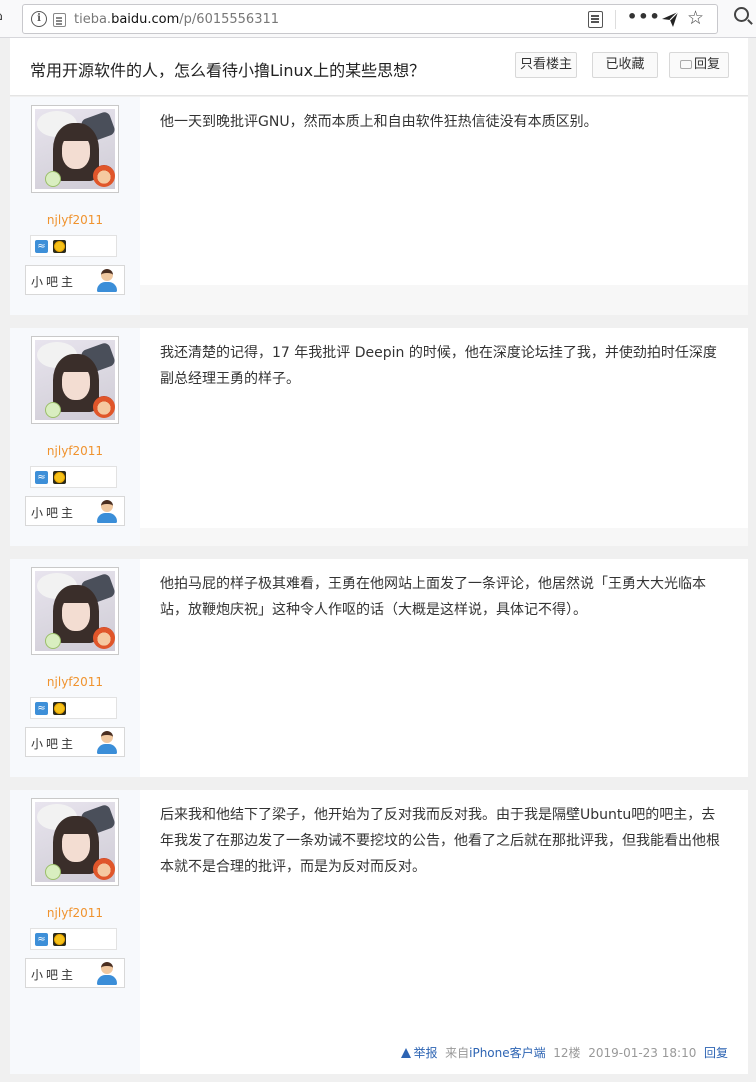  Describe the element at coordinates (4, 17) in the screenshot. I see `home-icon: ⌂` at that location.